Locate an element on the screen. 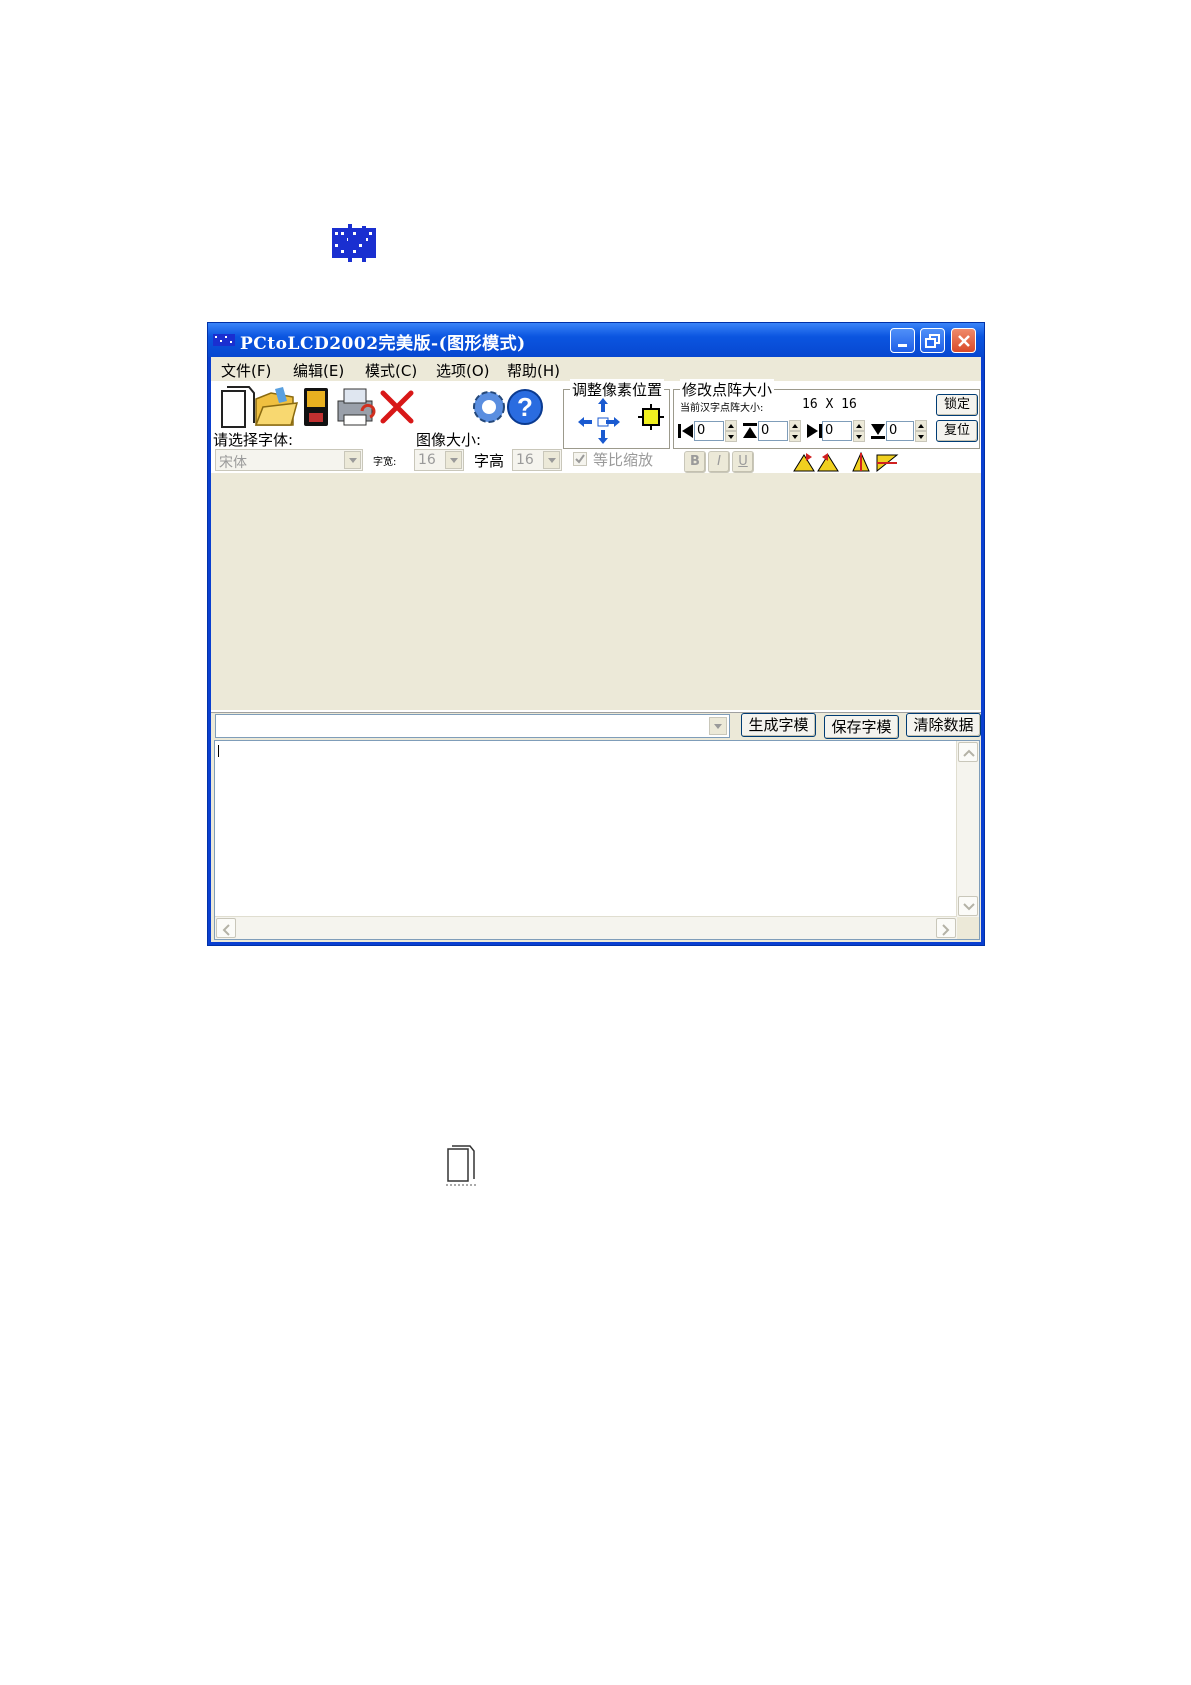 The height and width of the screenshot is (1685, 1191). close-button is located at coordinates (963, 340).